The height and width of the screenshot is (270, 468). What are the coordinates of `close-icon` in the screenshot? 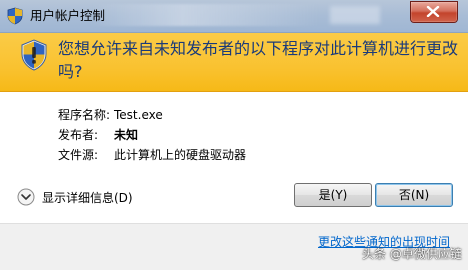 It's located at (433, 11).